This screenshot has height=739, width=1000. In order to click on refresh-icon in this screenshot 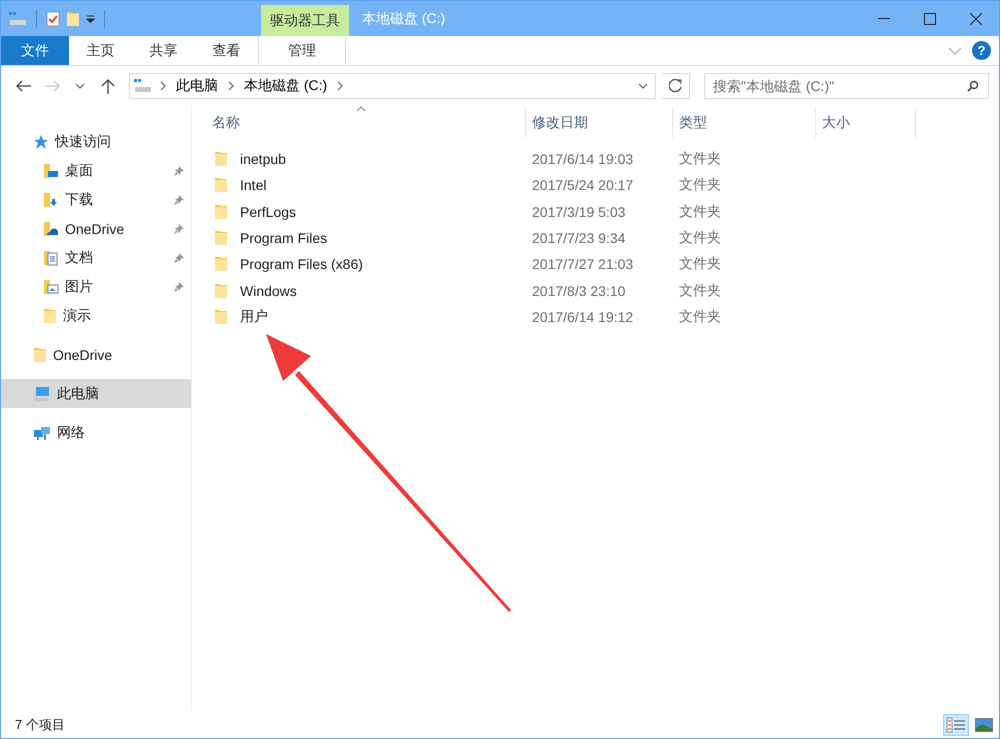, I will do `click(675, 86)`.